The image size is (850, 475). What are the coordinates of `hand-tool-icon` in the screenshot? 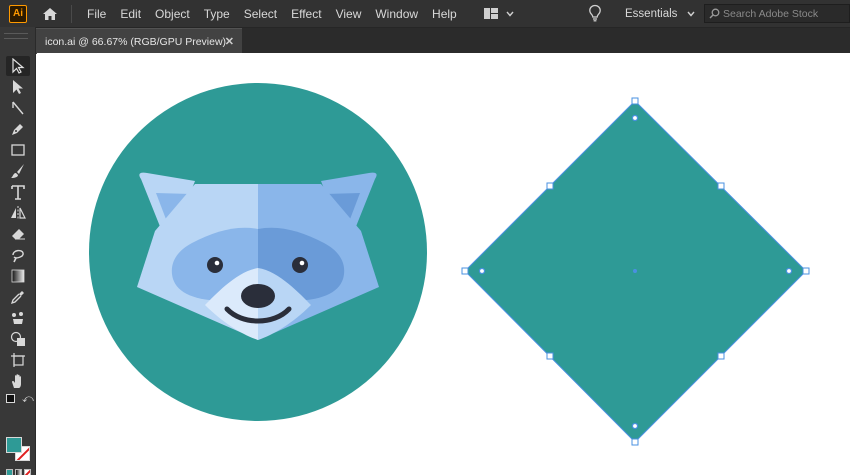 It's located at (18, 381).